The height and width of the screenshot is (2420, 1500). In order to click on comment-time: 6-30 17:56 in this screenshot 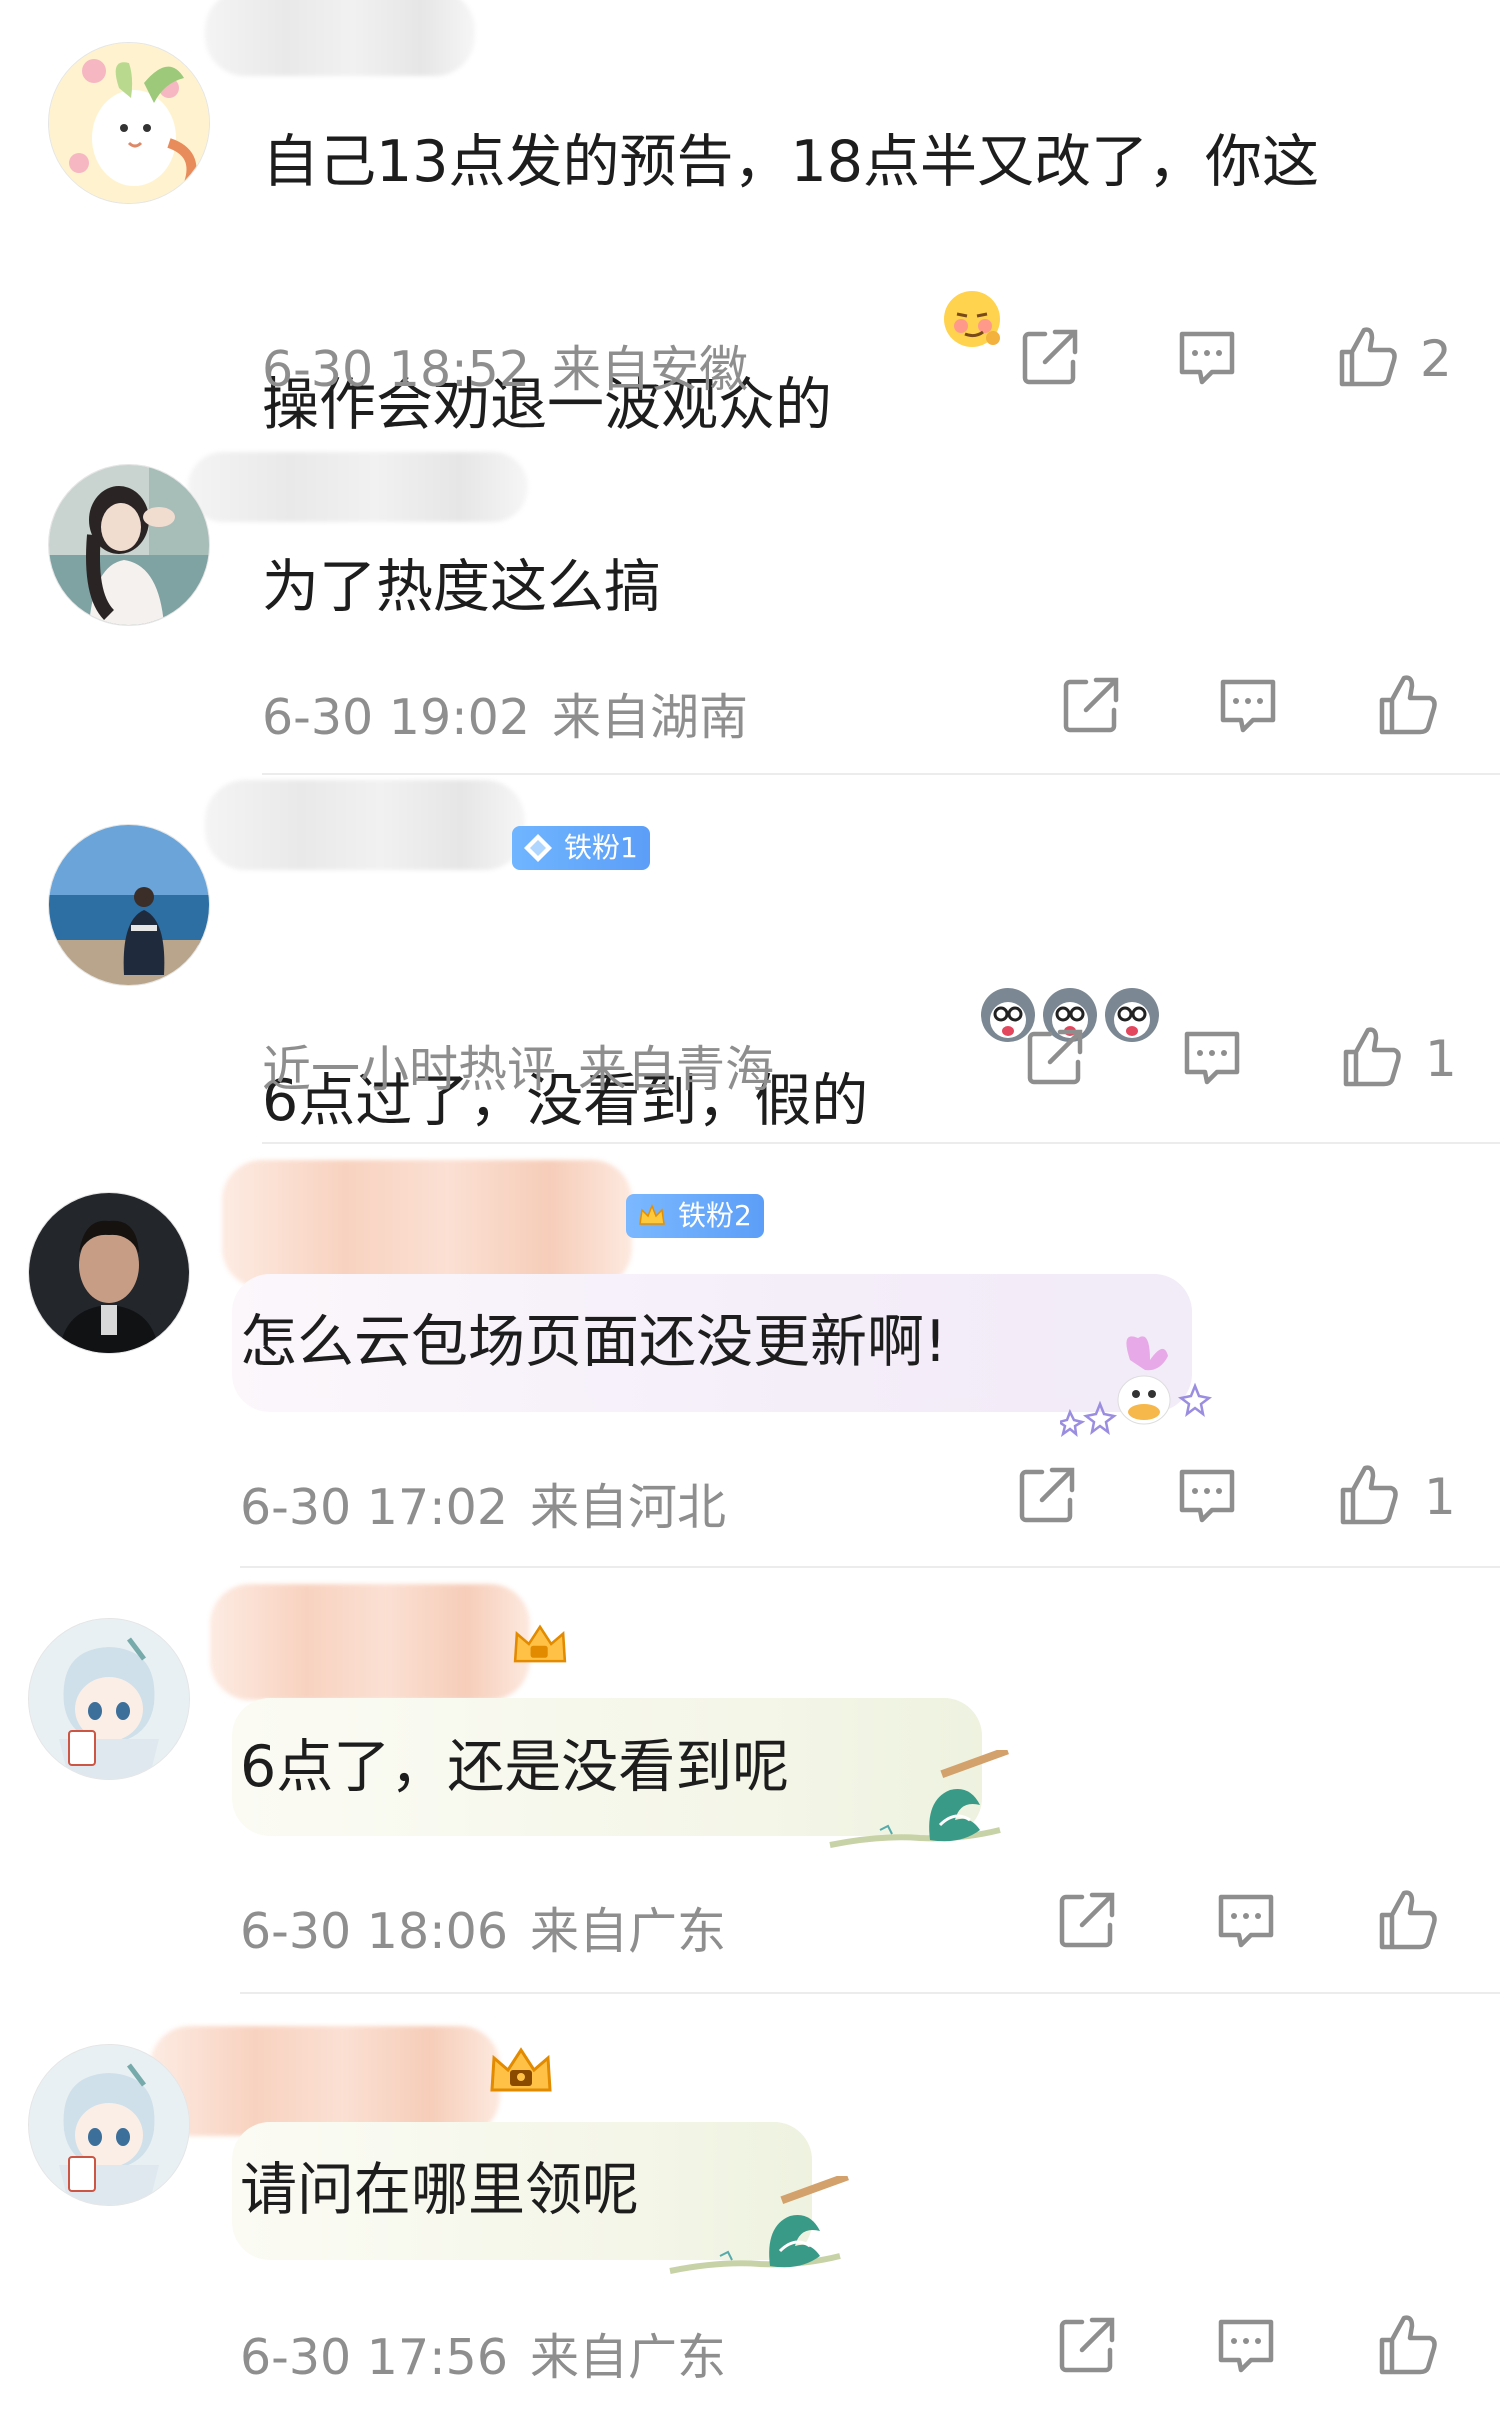, I will do `click(374, 2357)`.